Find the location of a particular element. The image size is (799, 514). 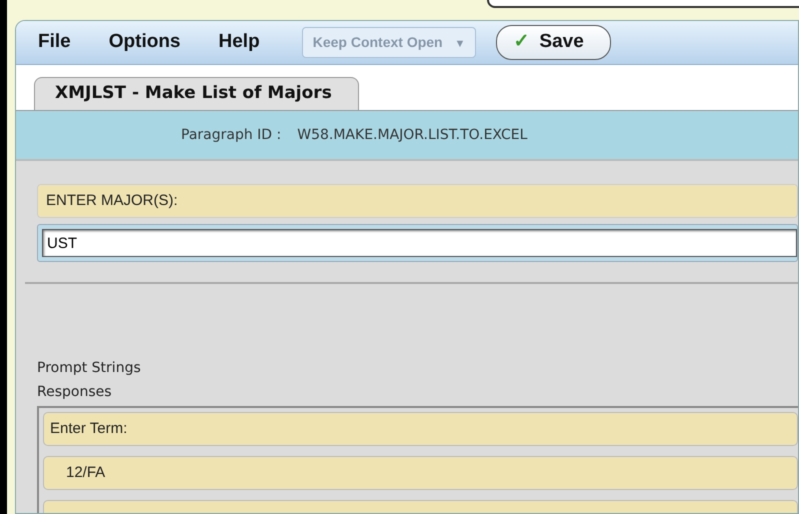

section-label: Prompt Strings is located at coordinates (89, 368).